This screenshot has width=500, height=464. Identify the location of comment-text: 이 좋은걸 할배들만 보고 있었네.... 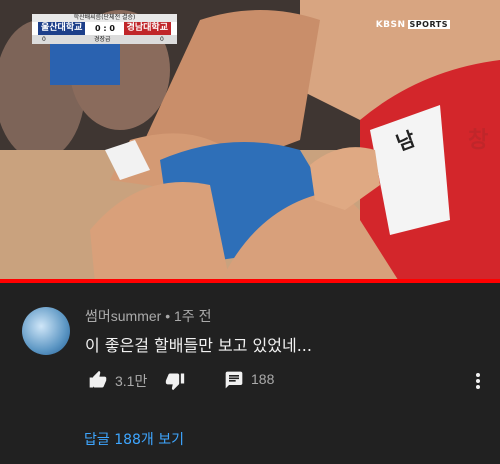
(198, 345).